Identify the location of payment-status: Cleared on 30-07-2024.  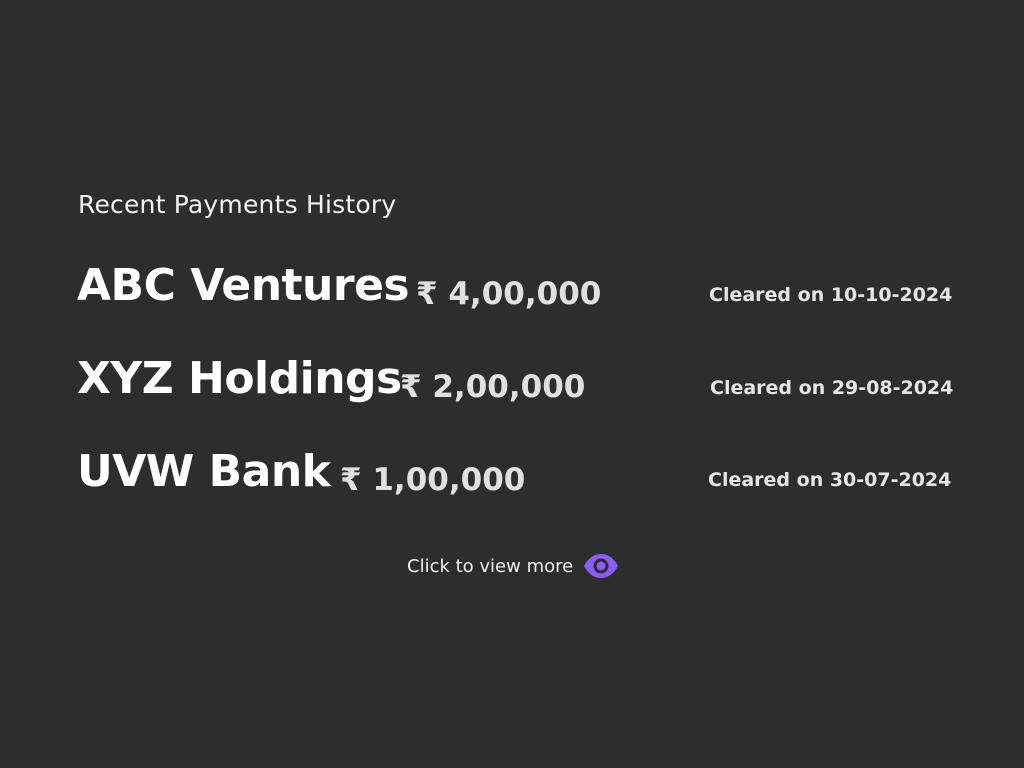
(830, 480).